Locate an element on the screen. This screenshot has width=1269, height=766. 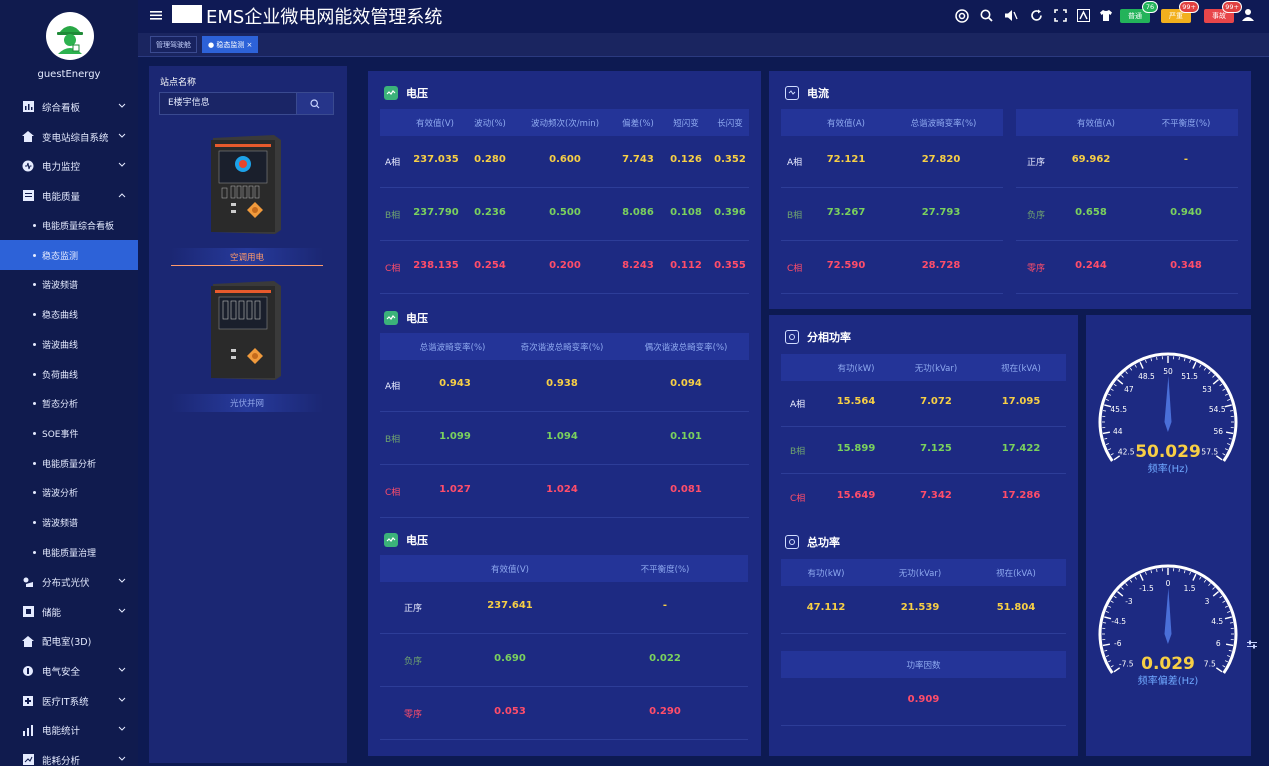
table-cell: 21.539 is located at coordinates (920, 607).